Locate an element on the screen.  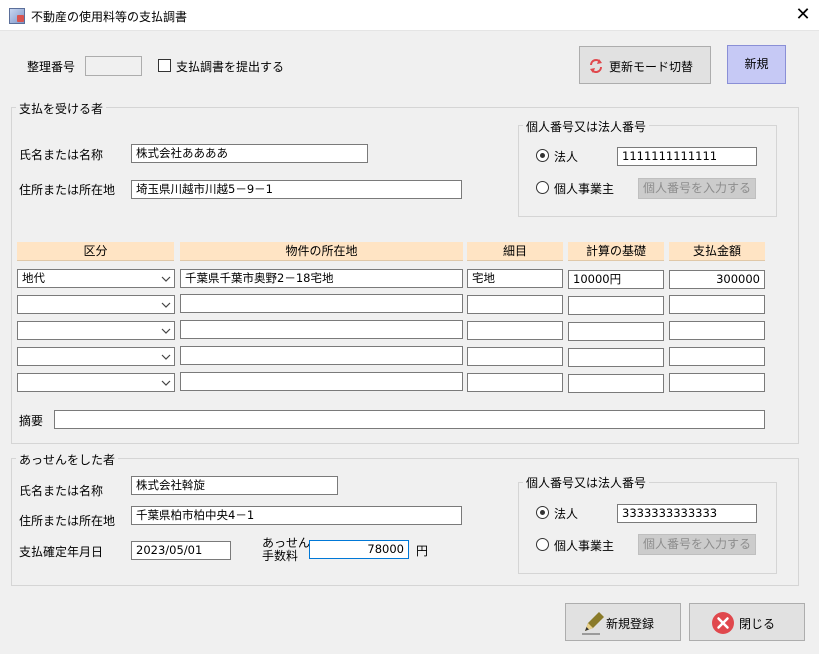
payee-corp-radio is located at coordinates (542, 155).